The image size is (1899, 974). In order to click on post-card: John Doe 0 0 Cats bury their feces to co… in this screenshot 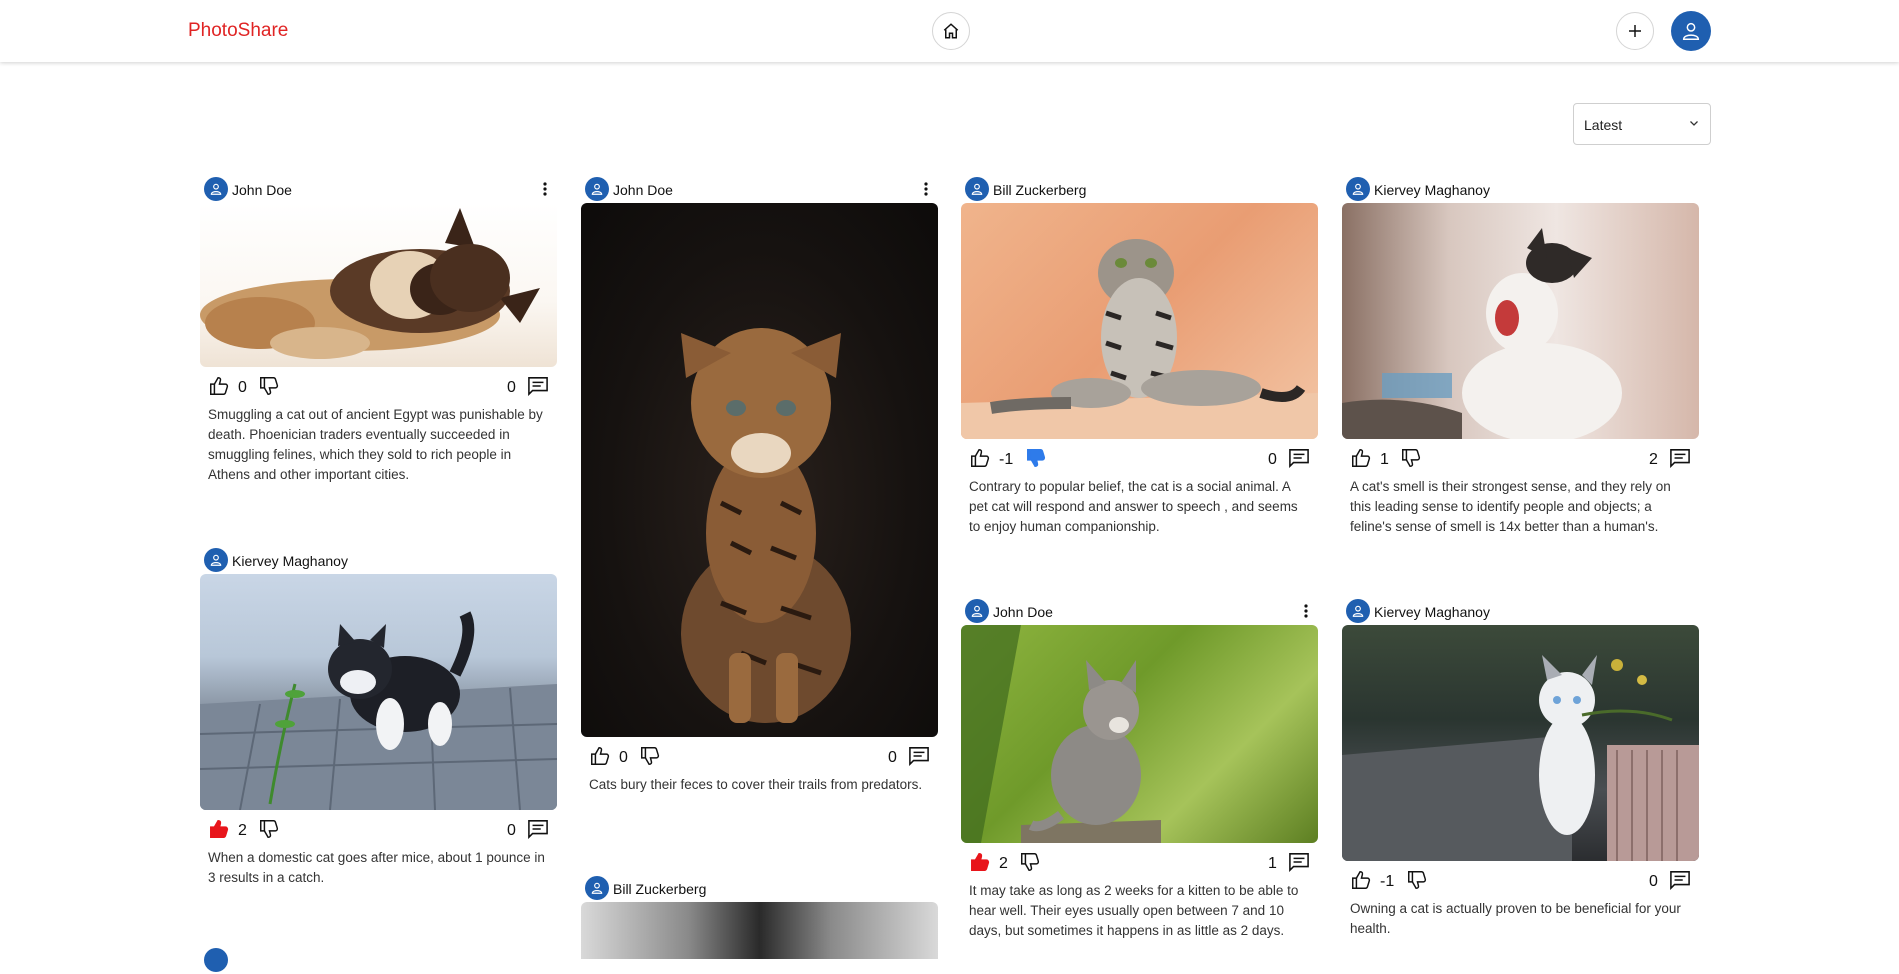, I will do `click(759, 486)`.